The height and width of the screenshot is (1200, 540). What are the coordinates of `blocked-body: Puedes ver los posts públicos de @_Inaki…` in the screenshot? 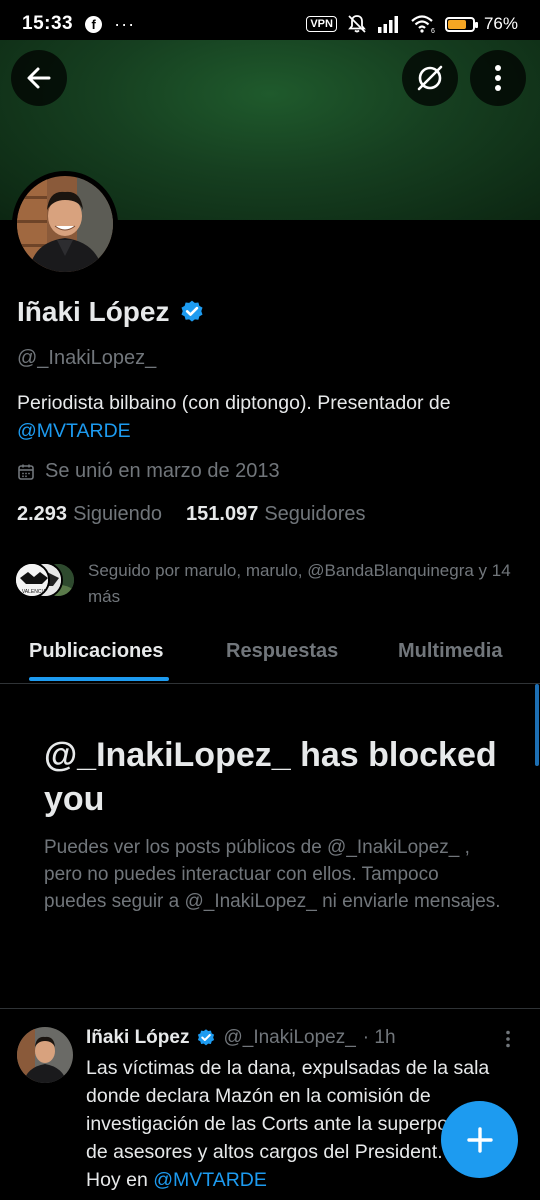 It's located at (272, 874).